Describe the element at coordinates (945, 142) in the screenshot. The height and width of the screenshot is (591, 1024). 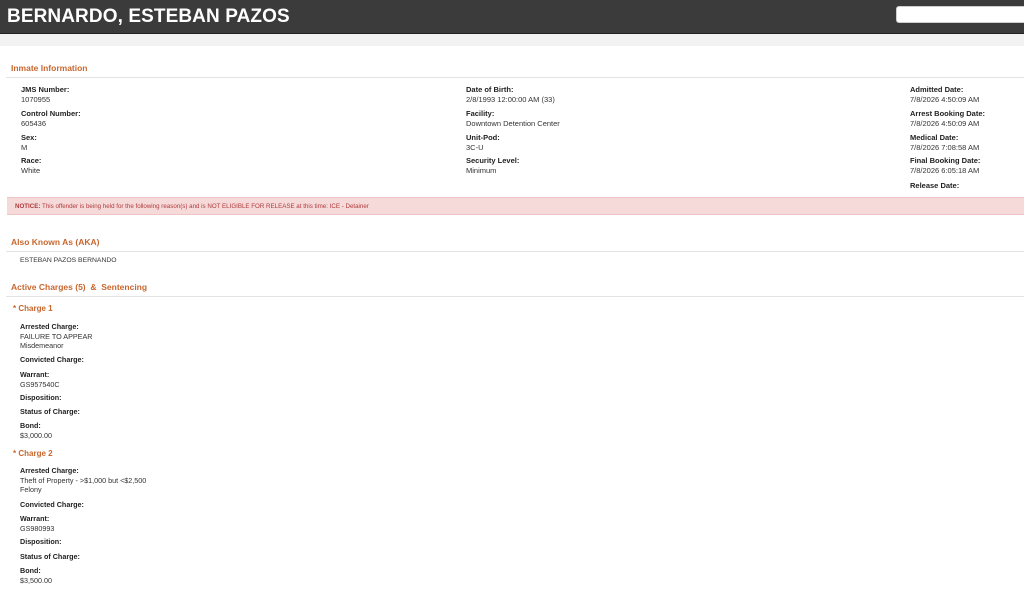
I see `field-medical-date: Medical Date: 7/8/2026 7:08:58 AM` at that location.